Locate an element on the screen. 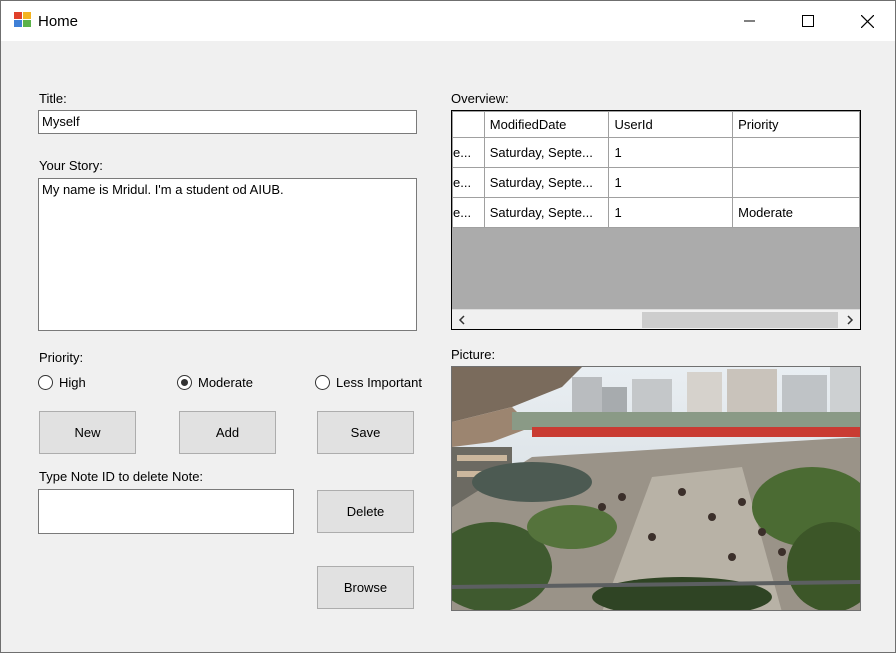 The image size is (896, 653). picture-label: Picture: is located at coordinates (473, 354).